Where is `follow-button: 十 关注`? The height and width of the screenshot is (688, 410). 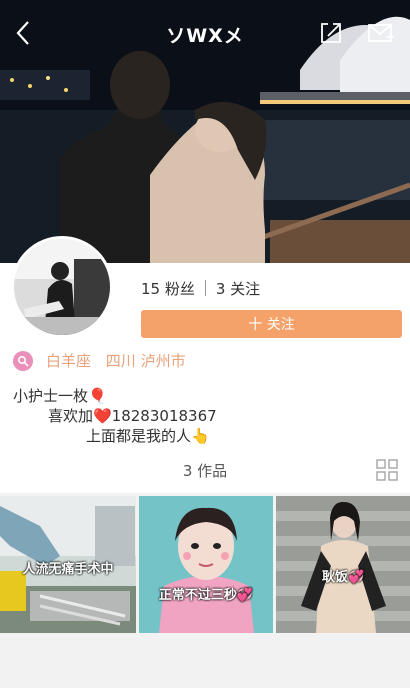 follow-button: 十 关注 is located at coordinates (271, 324).